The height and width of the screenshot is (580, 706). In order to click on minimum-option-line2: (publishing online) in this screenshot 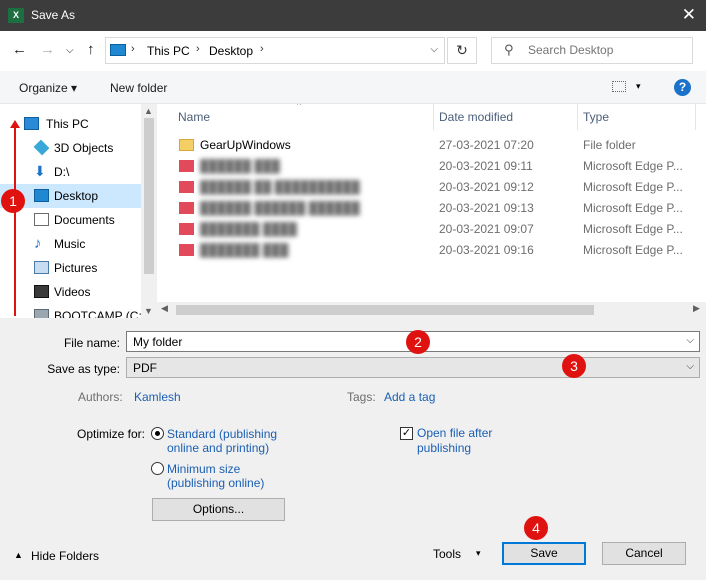, I will do `click(215, 483)`.